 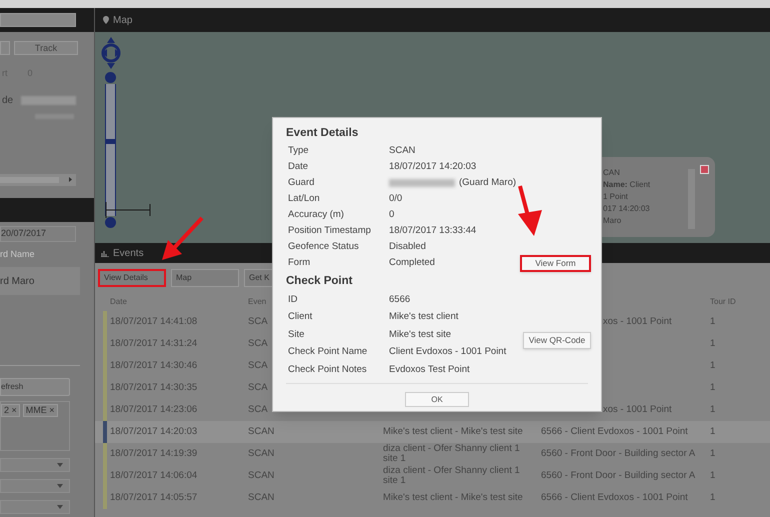 I want to click on field-label: Type, so click(x=299, y=151).